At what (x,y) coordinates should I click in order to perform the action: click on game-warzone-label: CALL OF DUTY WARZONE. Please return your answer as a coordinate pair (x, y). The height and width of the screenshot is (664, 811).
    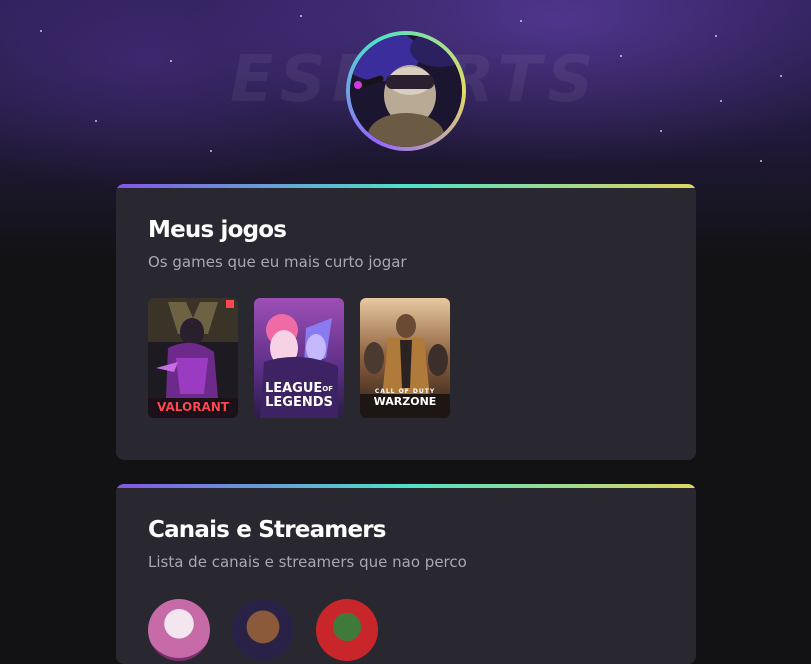
    Looking at the image, I should click on (405, 398).